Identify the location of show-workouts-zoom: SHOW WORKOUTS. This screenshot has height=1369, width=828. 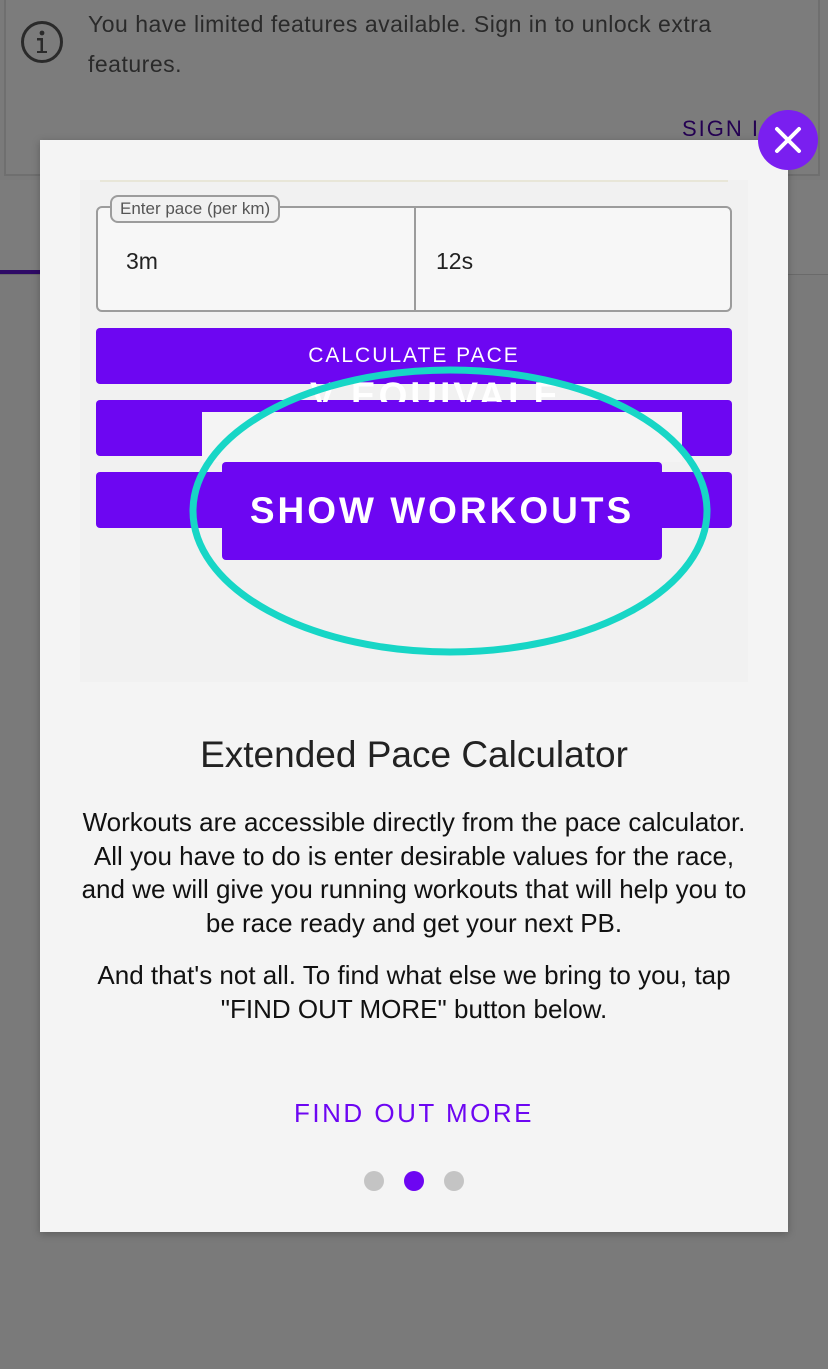
(442, 511).